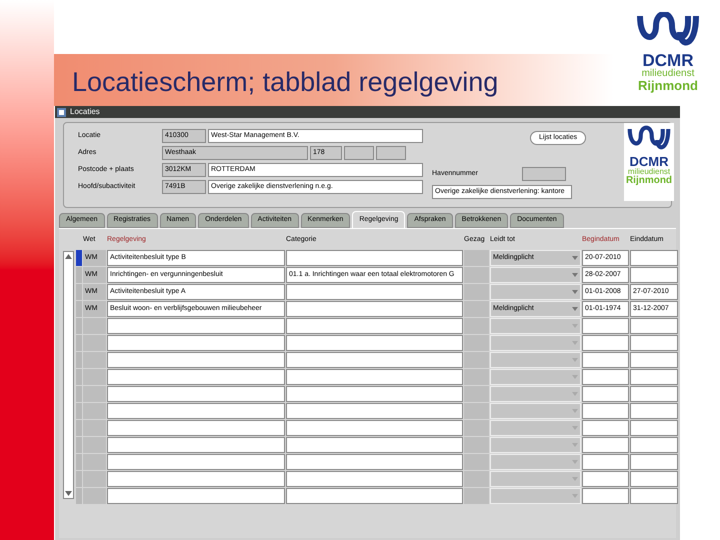 Image resolution: width=720 pixels, height=540 pixels. What do you see at coordinates (68, 375) in the screenshot?
I see `scrollbar` at bounding box center [68, 375].